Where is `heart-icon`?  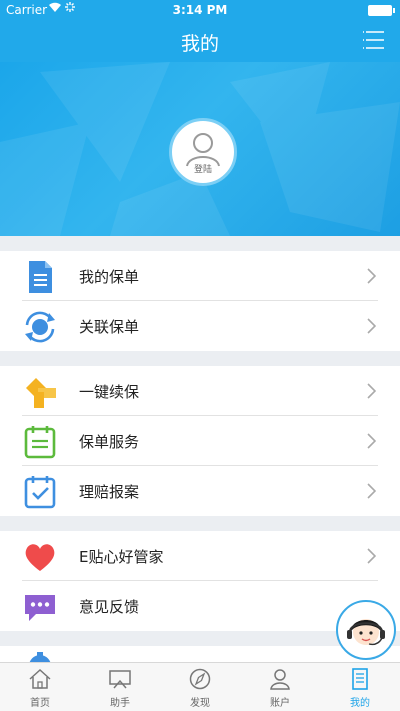 heart-icon is located at coordinates (40, 557).